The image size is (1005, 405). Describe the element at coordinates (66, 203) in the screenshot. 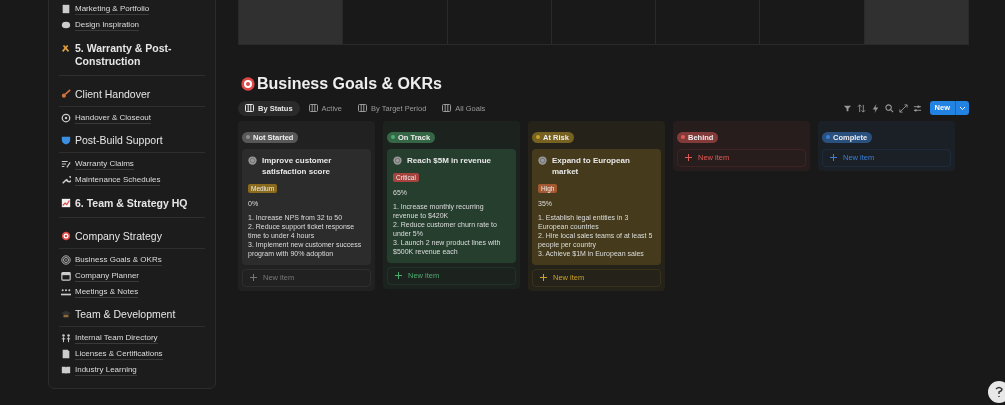

I see `chart-icon` at that location.